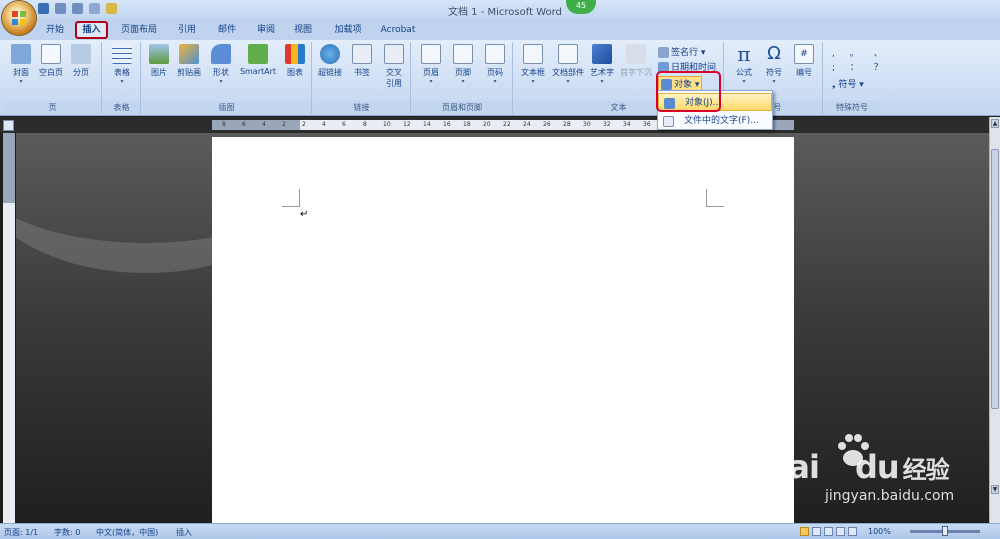 This screenshot has height=539, width=1000. What do you see at coordinates (687, 66) in the screenshot?
I see `date-time-button: 日期和时间` at bounding box center [687, 66].